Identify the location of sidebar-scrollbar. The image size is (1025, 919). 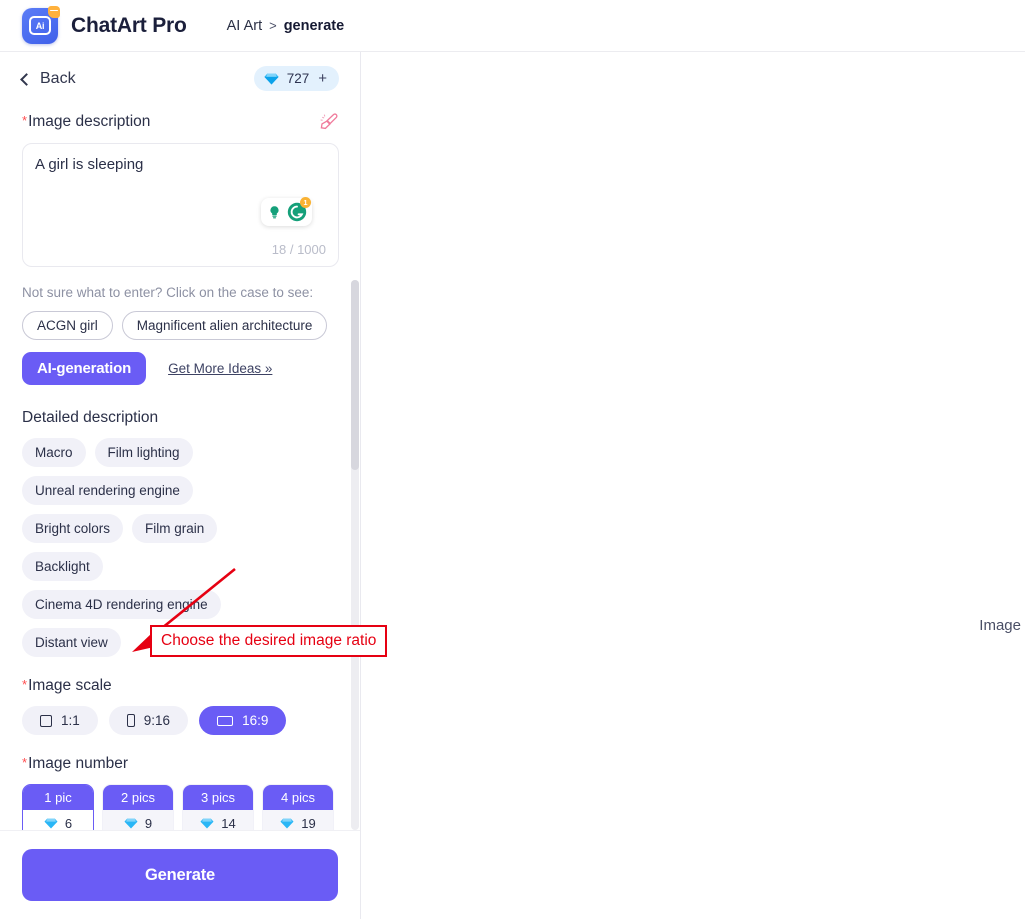
(355, 555).